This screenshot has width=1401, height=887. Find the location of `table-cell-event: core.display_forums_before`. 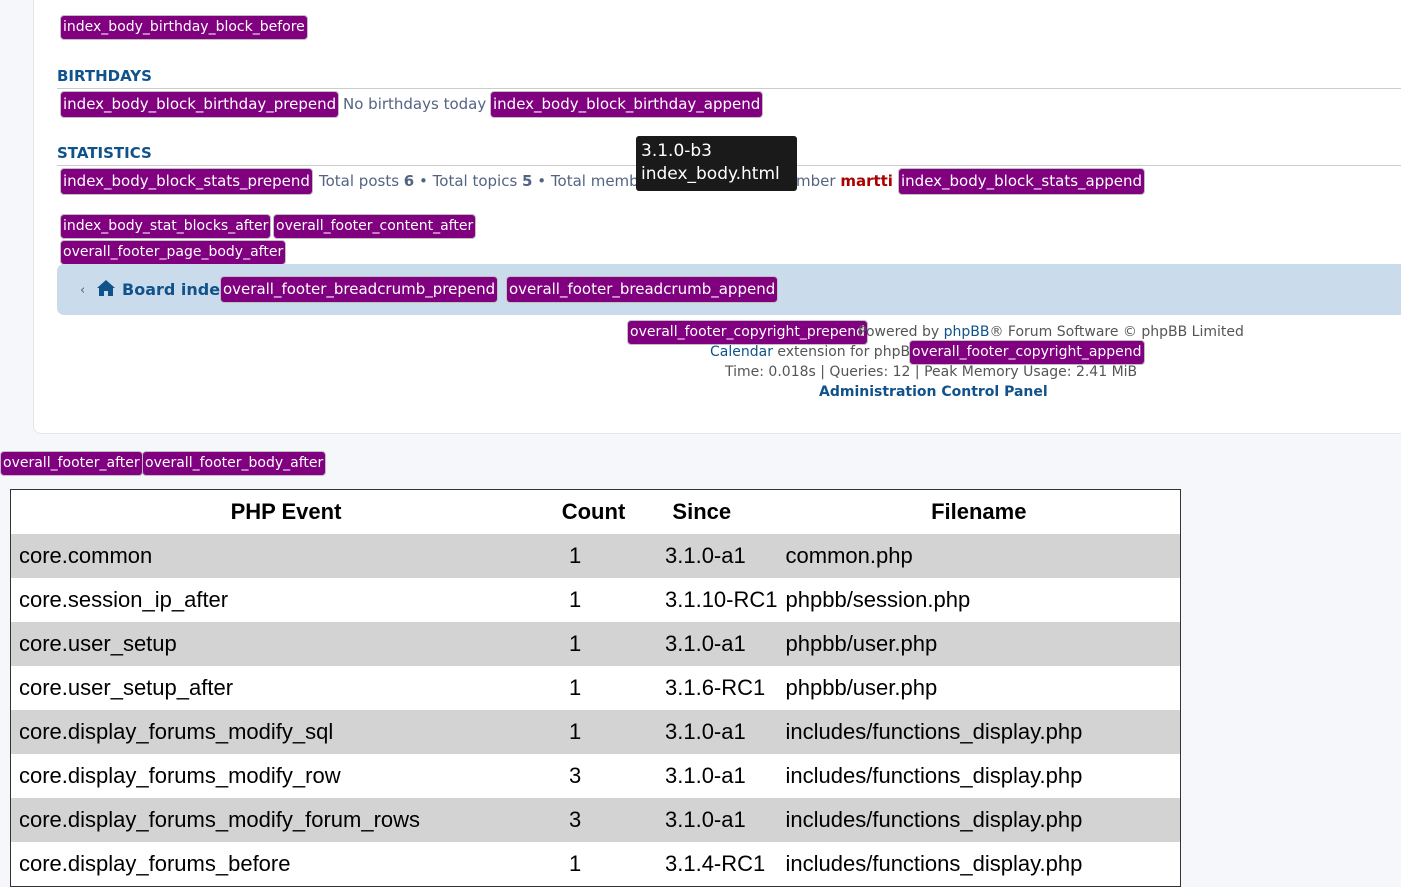

table-cell-event: core.display_forums_before is located at coordinates (155, 863).